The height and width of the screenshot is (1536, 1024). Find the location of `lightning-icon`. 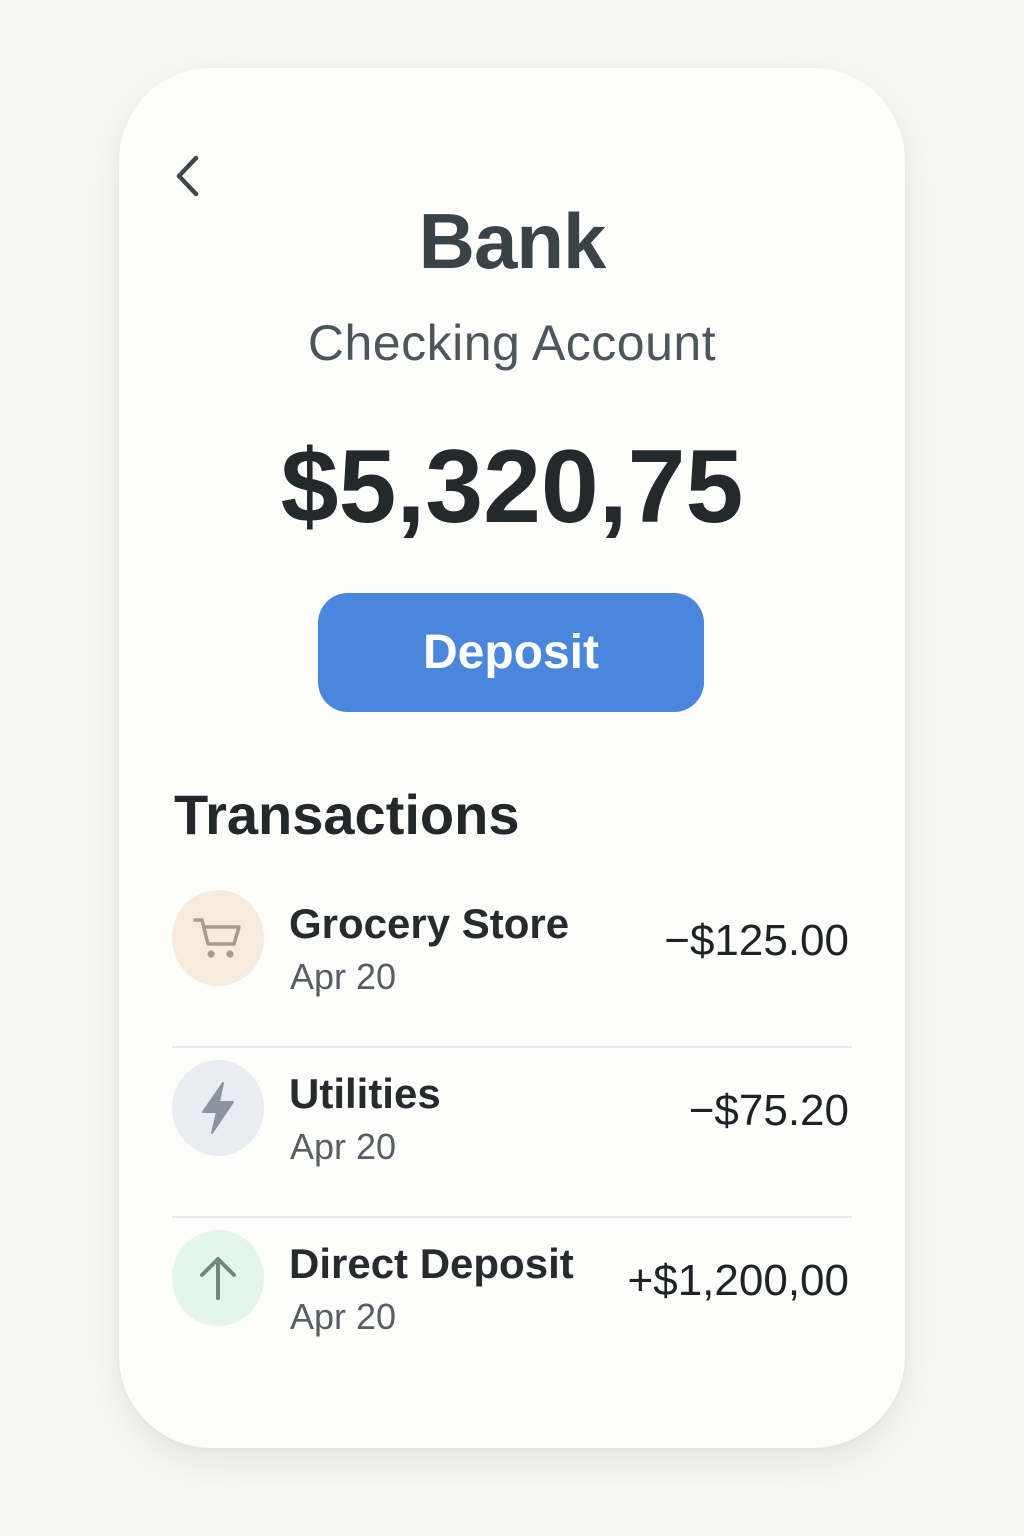

lightning-icon is located at coordinates (218, 1108).